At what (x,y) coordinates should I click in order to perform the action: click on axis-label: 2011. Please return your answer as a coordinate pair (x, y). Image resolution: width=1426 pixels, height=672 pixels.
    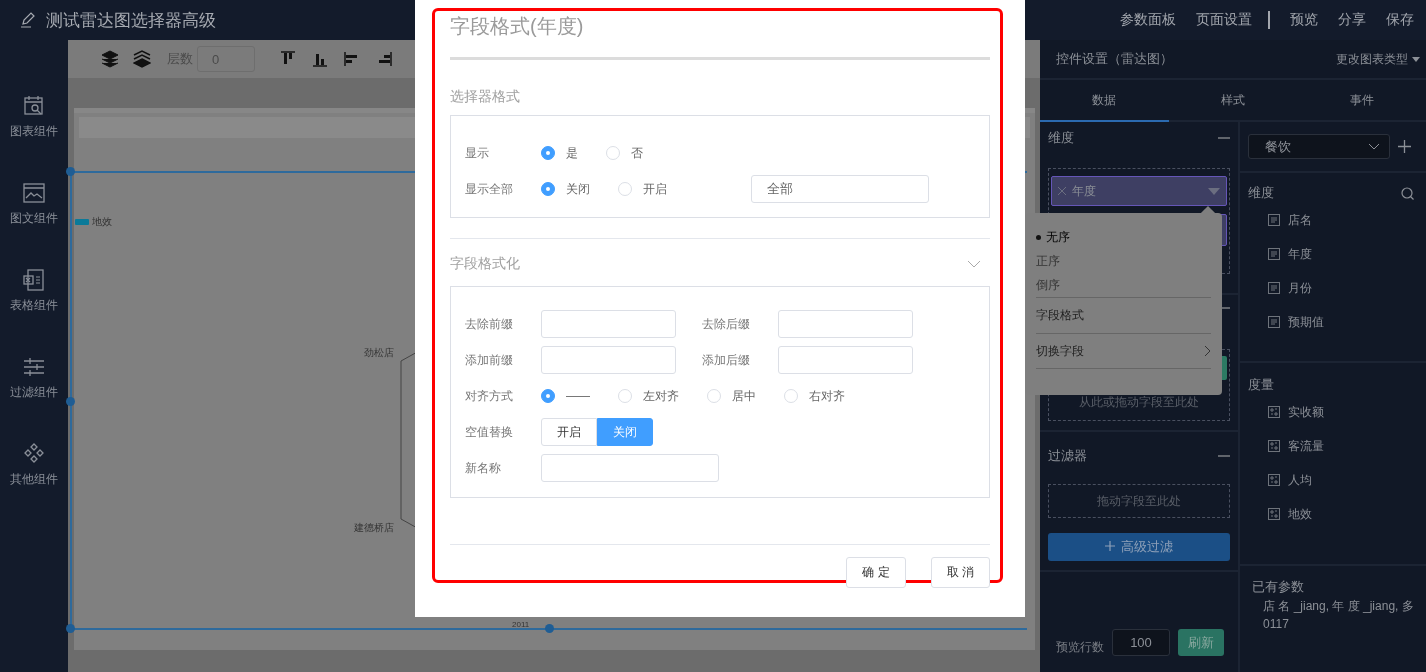
    Looking at the image, I should click on (521, 624).